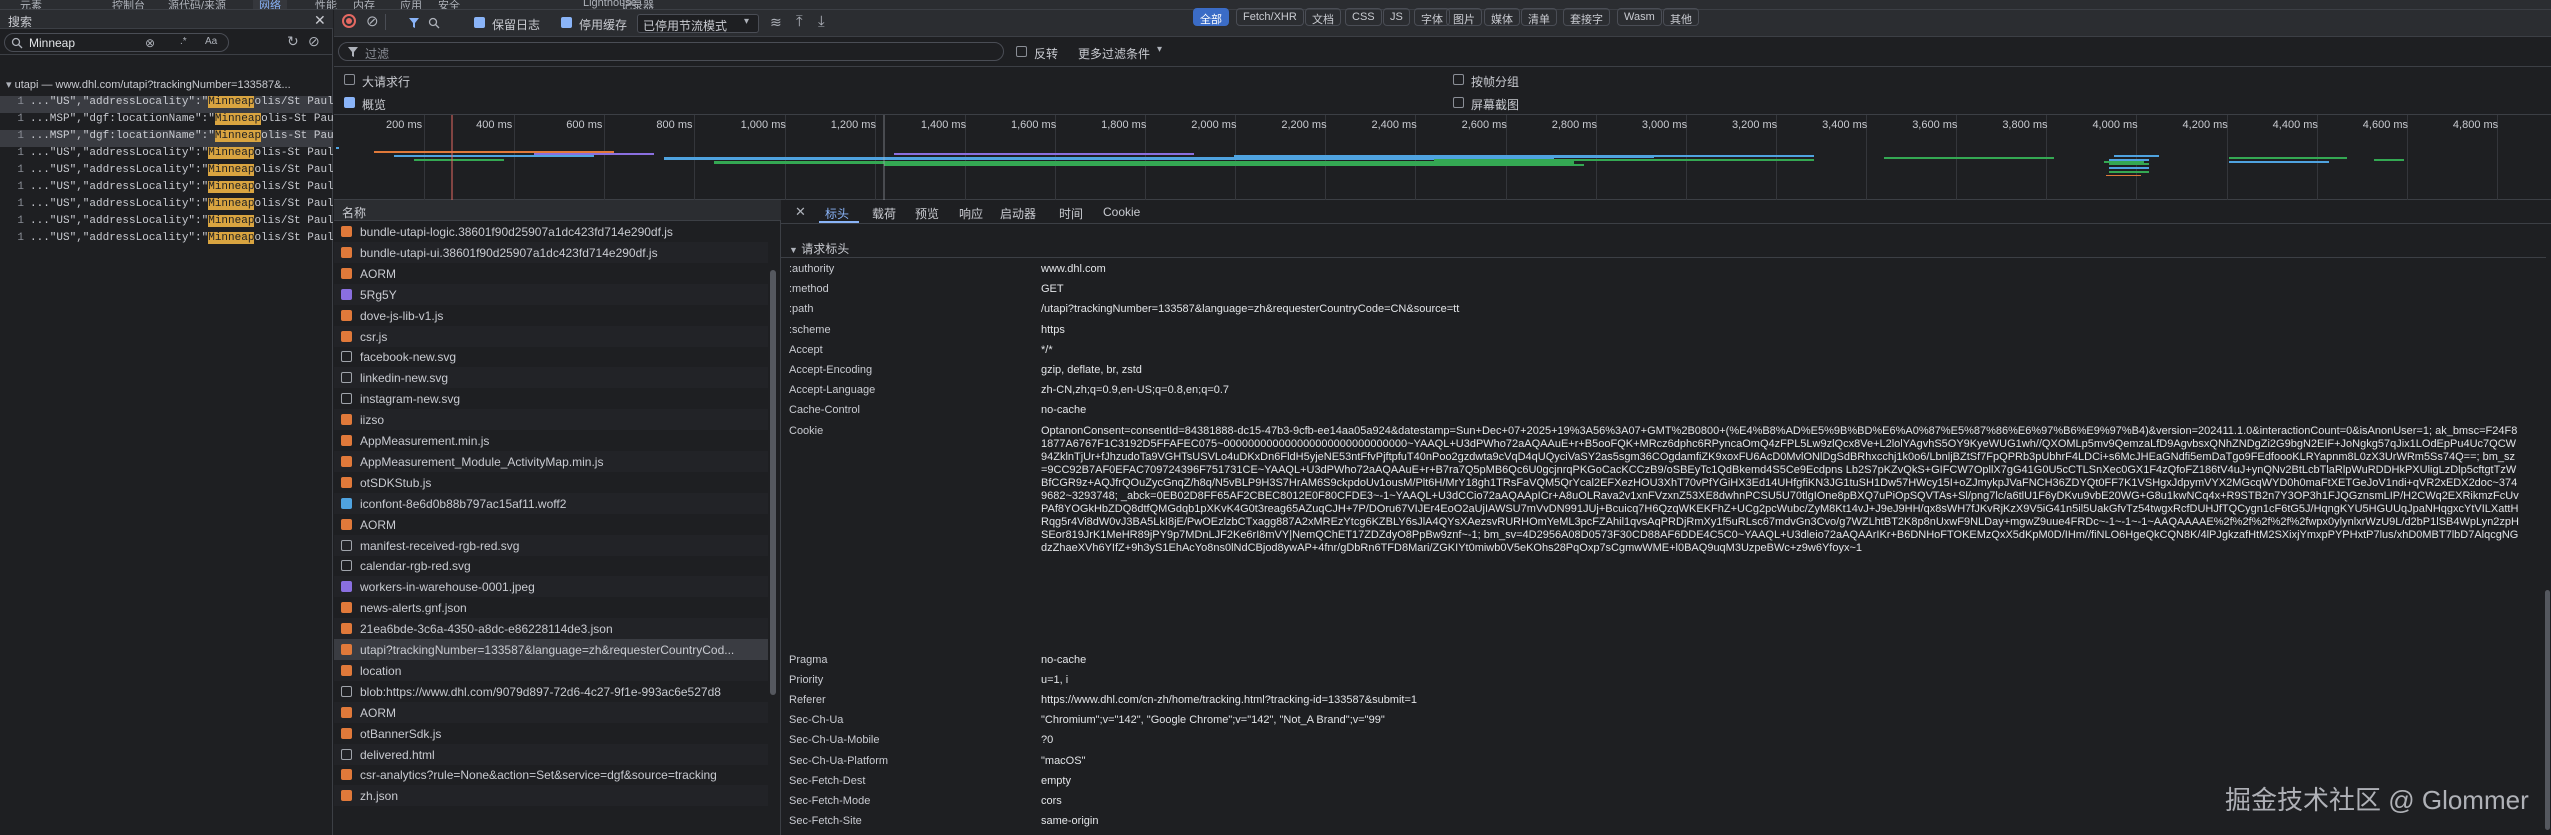  I want to click on disable-cache-checkbox, so click(566, 22).